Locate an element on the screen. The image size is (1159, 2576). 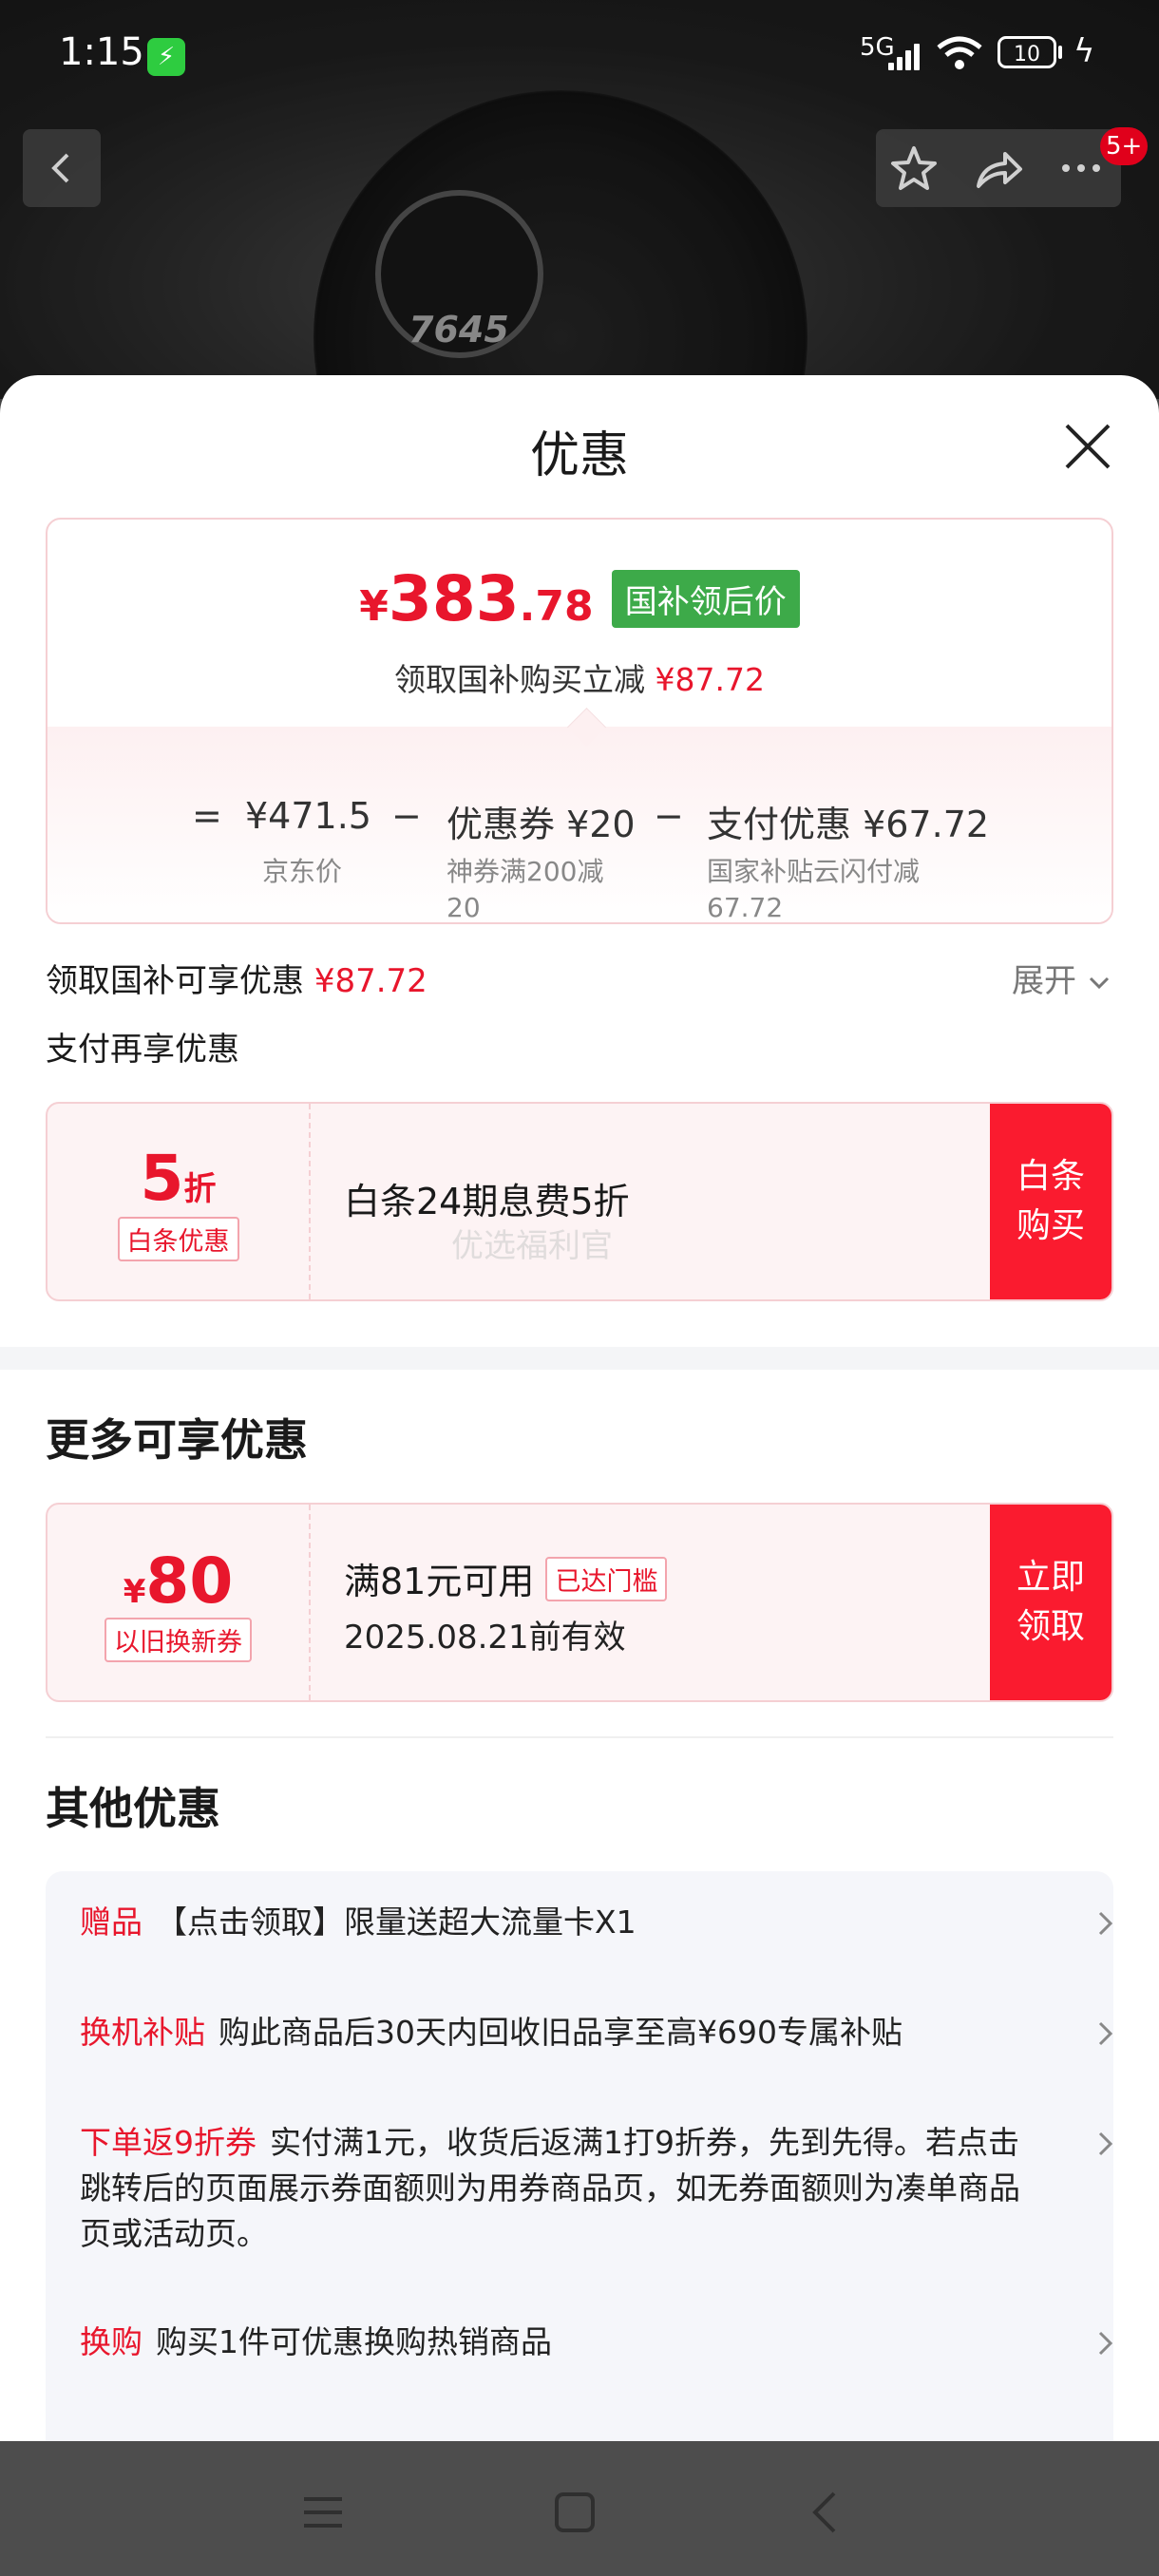
claim-coupon-button: 立即 领取 is located at coordinates (1051, 1602).